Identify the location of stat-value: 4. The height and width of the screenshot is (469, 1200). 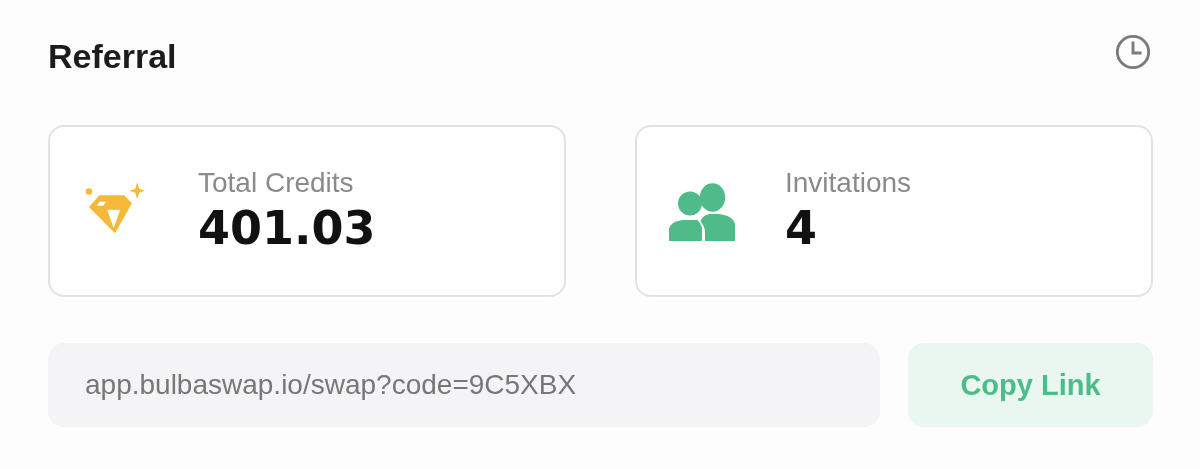
(801, 228).